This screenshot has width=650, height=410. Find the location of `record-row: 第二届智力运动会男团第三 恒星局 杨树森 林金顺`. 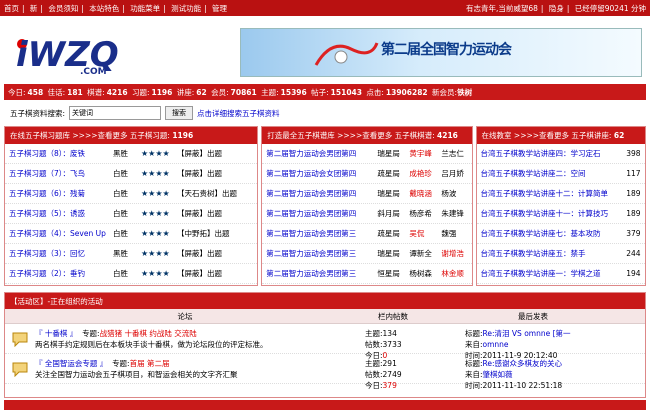

record-row: 第二届智力运动会男团第三 恒星局 杨树森 林金顺 is located at coordinates (367, 274).